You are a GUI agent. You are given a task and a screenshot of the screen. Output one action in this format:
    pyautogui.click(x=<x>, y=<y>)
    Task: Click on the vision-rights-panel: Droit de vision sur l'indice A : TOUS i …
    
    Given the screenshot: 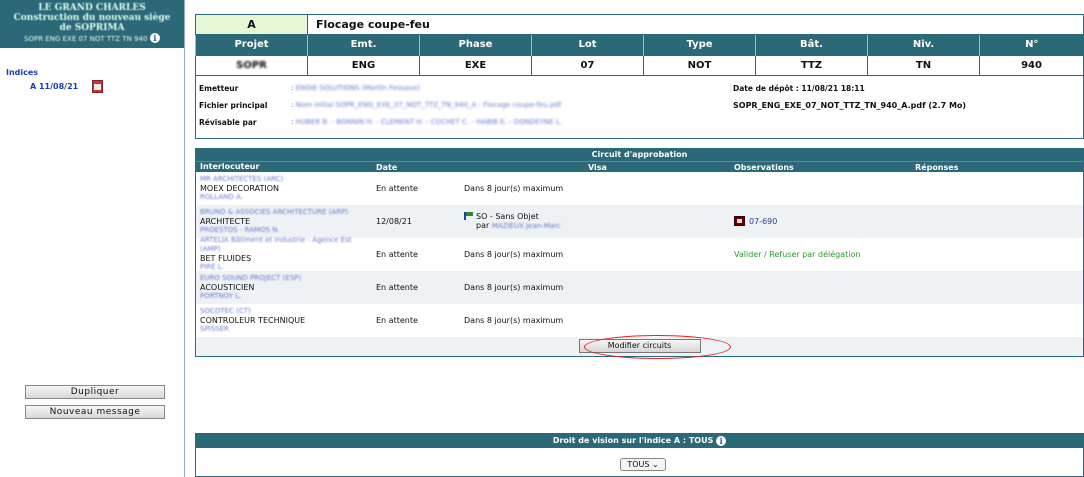 What is the action you would take?
    pyautogui.click(x=639, y=455)
    